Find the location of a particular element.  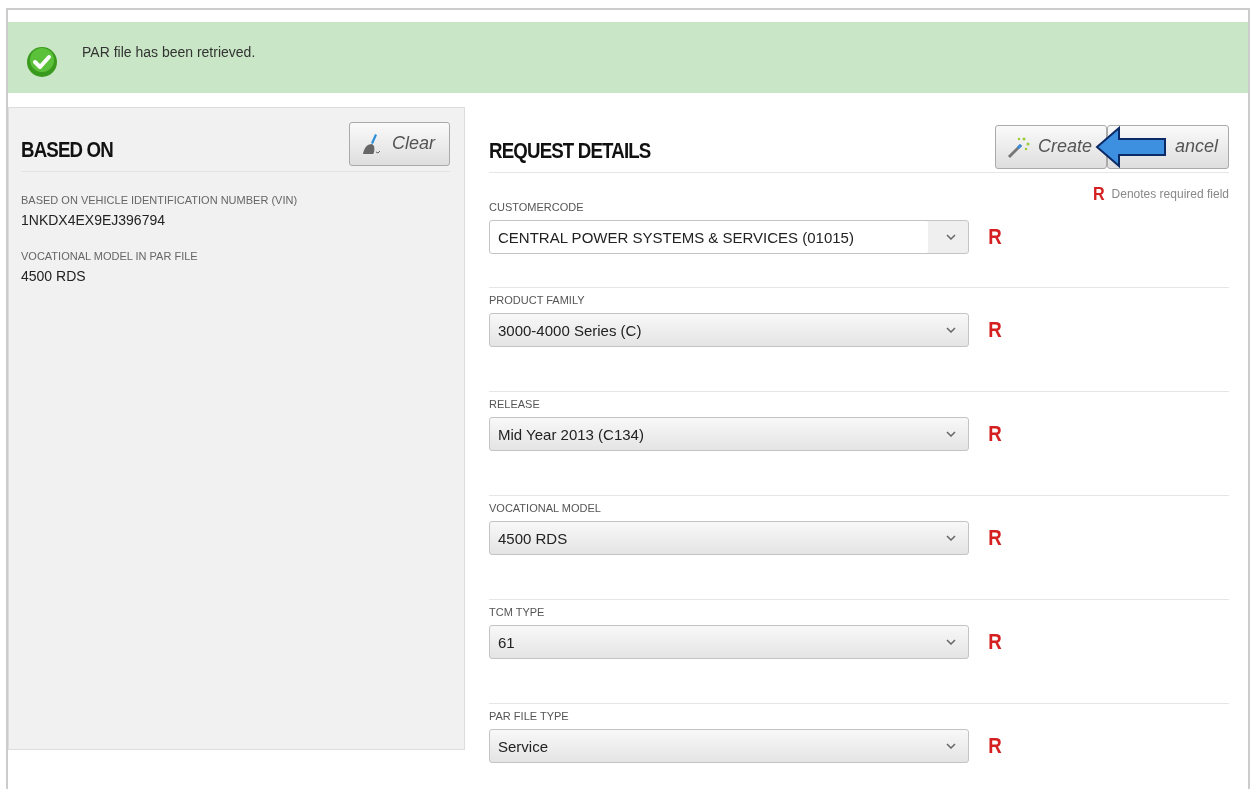

field-label: VOCATIONAL MODEL is located at coordinates (545, 508).